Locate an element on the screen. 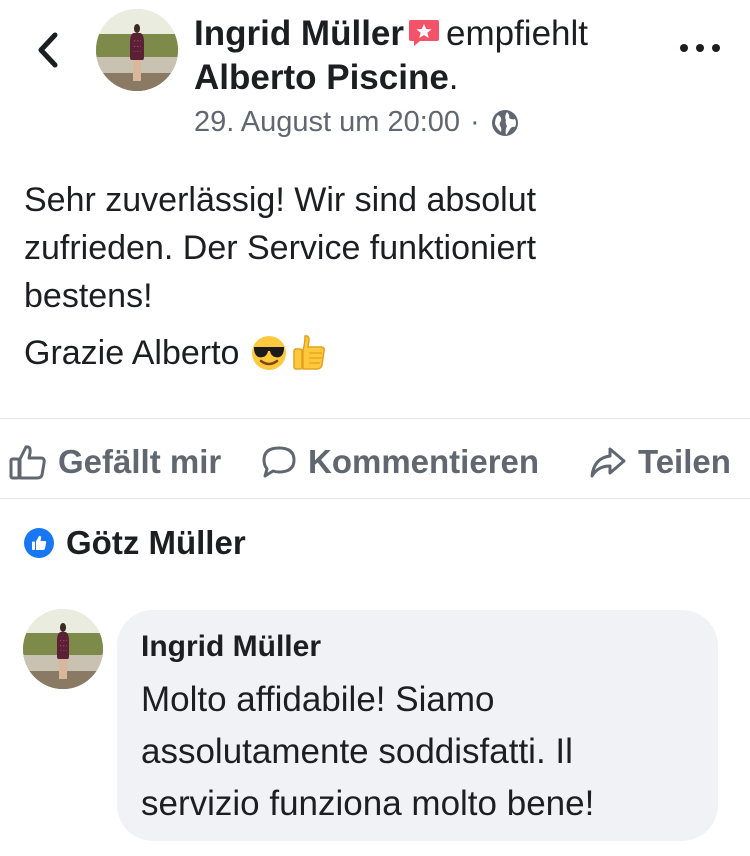 The image size is (750, 856). post-meta: 29. August um 20:00 · is located at coordinates (357, 122).